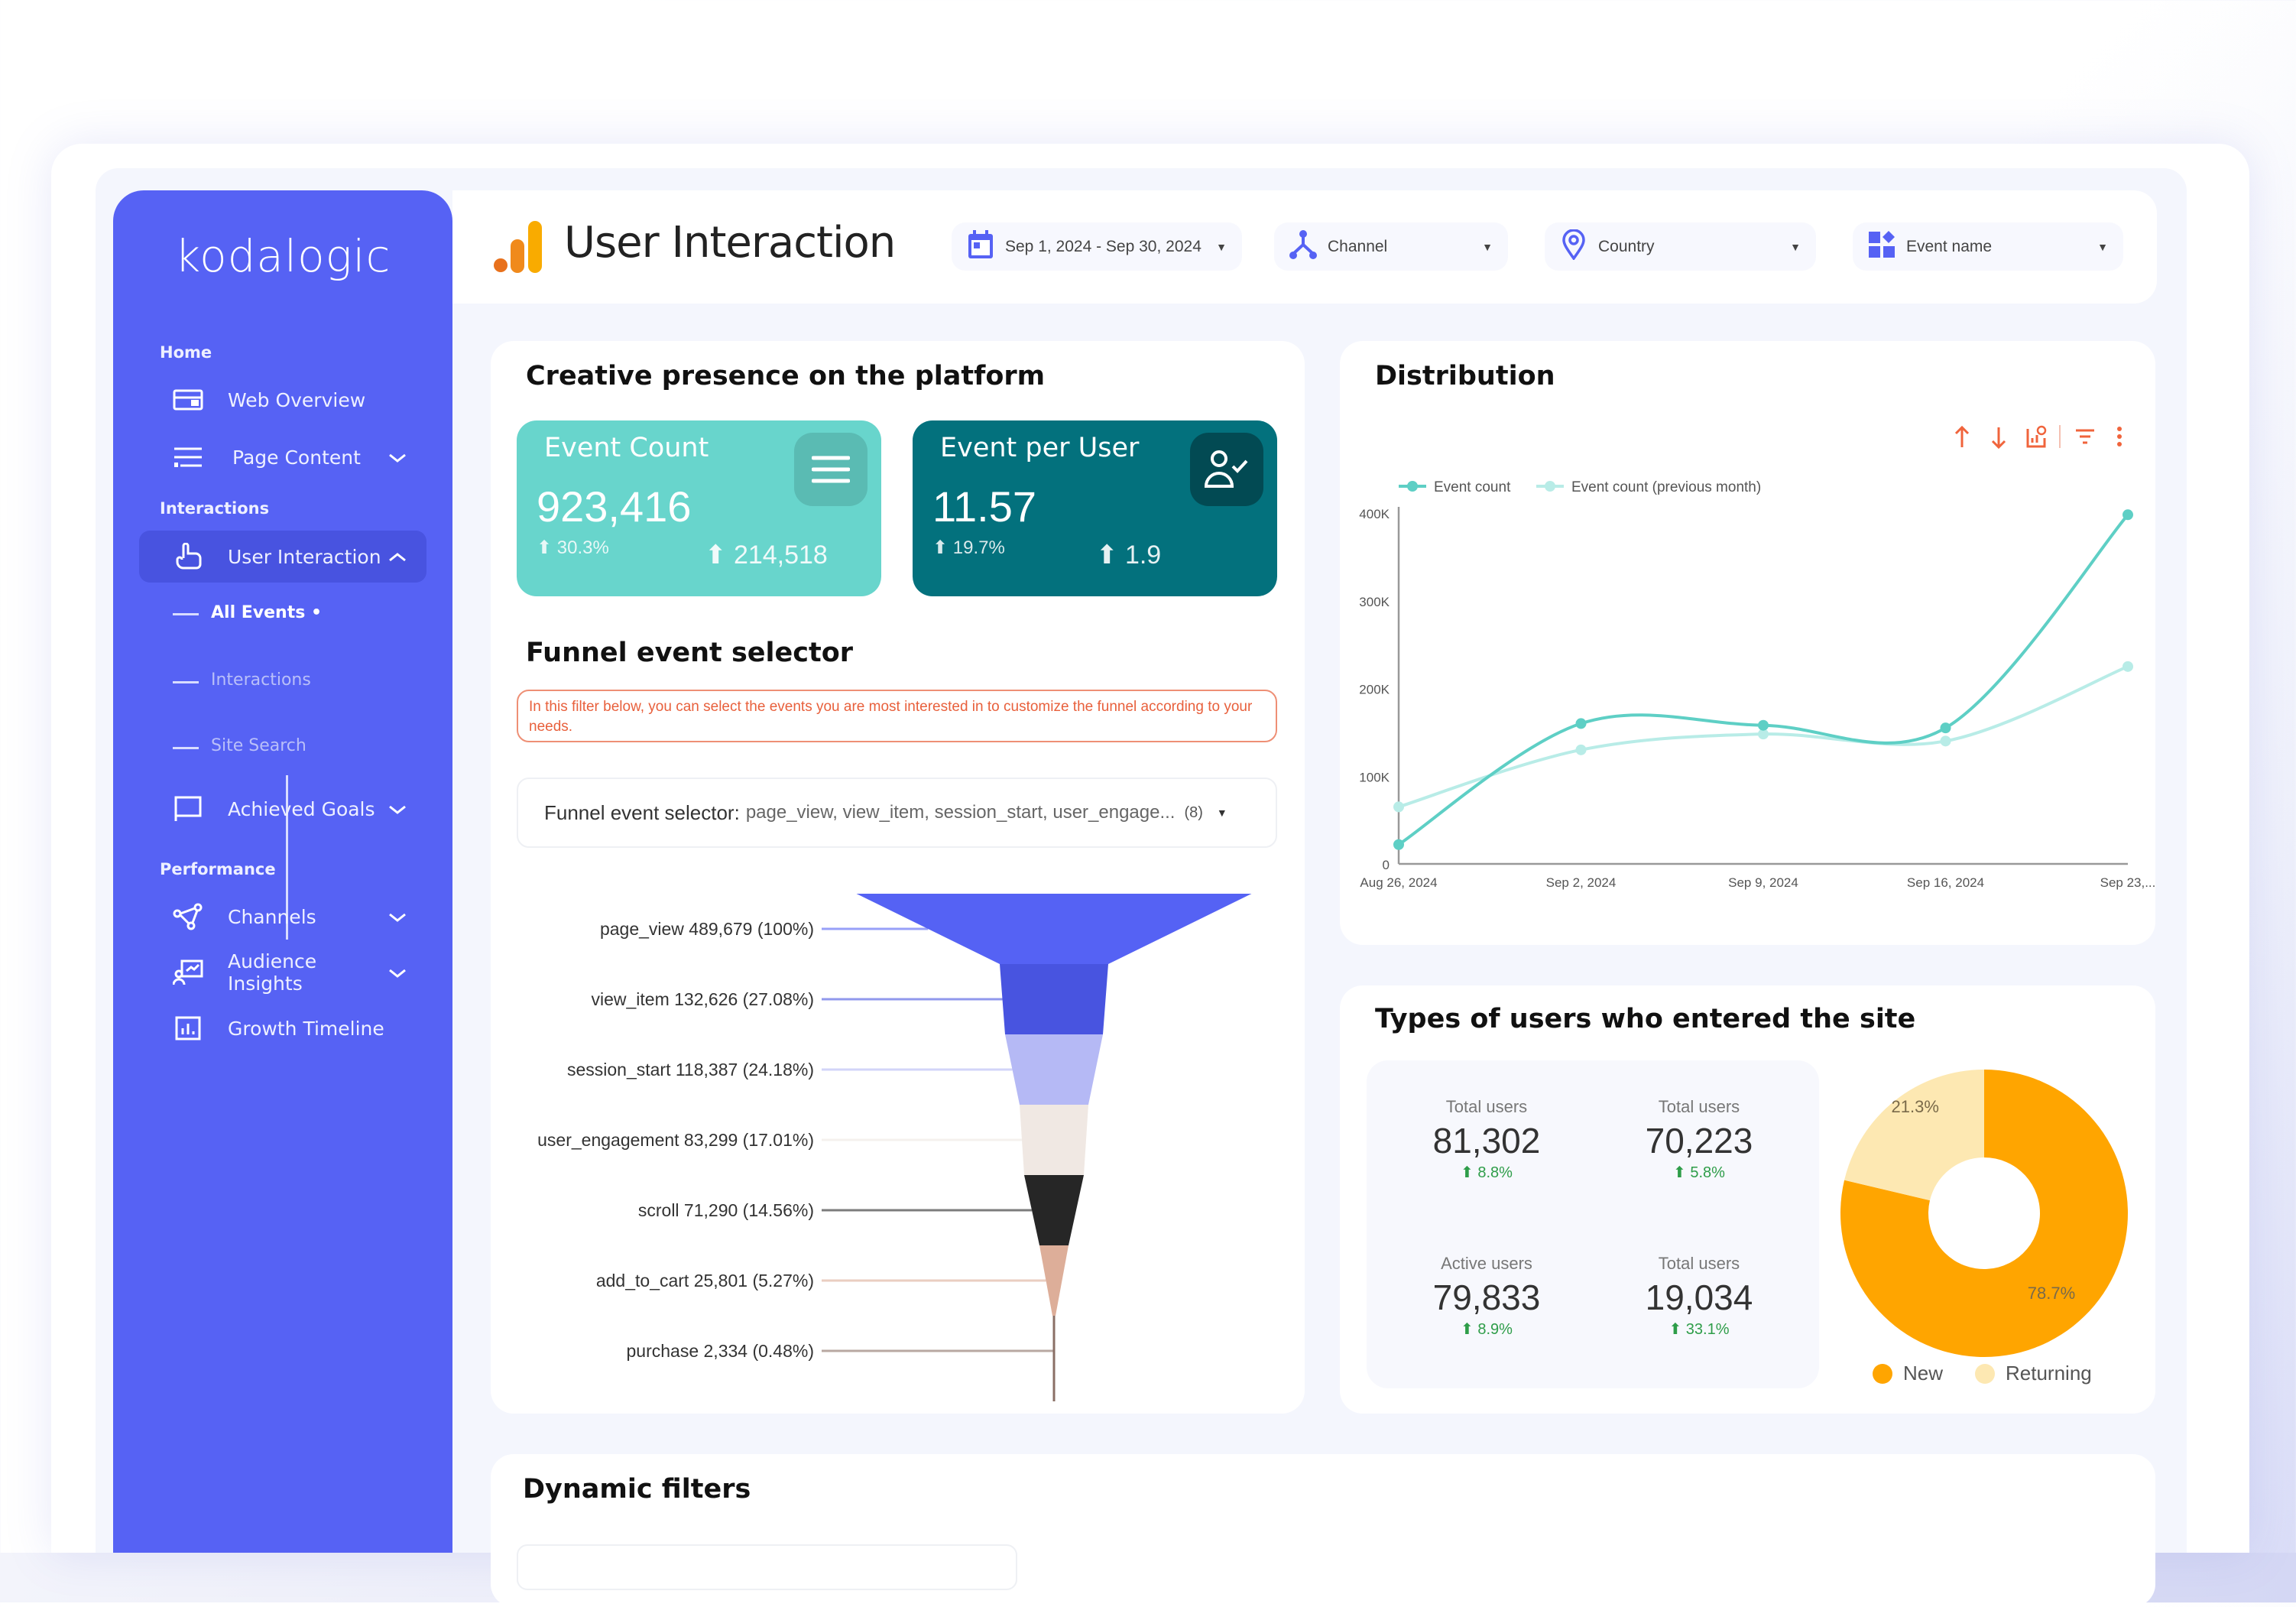 The image size is (2296, 1607). What do you see at coordinates (192, 399) in the screenshot?
I see `browser-window-icon` at bounding box center [192, 399].